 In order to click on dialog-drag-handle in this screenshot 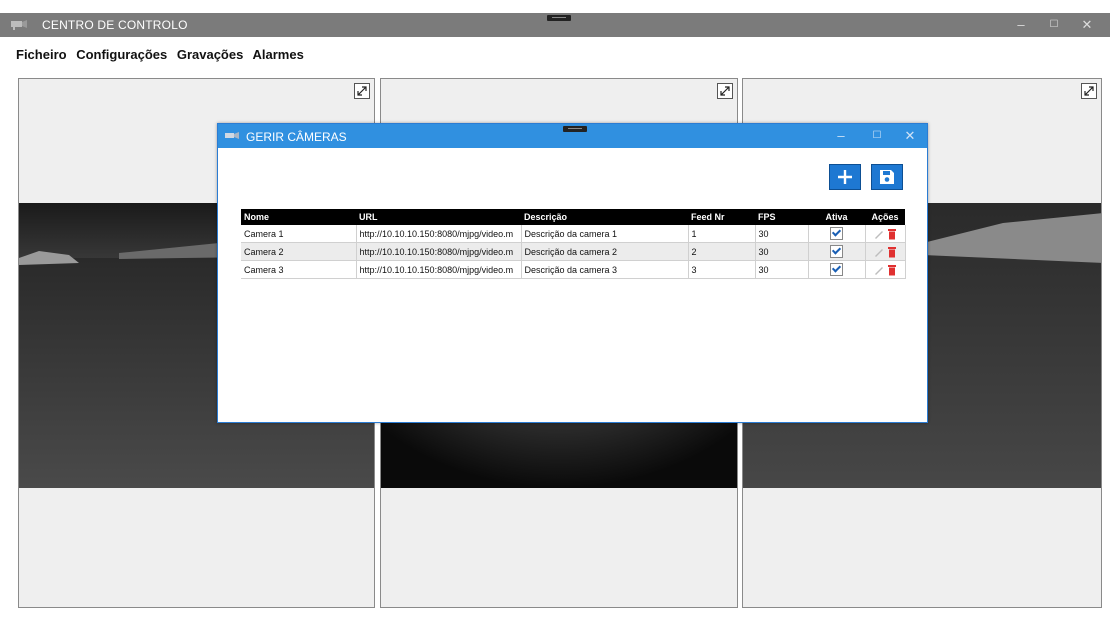, I will do `click(575, 129)`.